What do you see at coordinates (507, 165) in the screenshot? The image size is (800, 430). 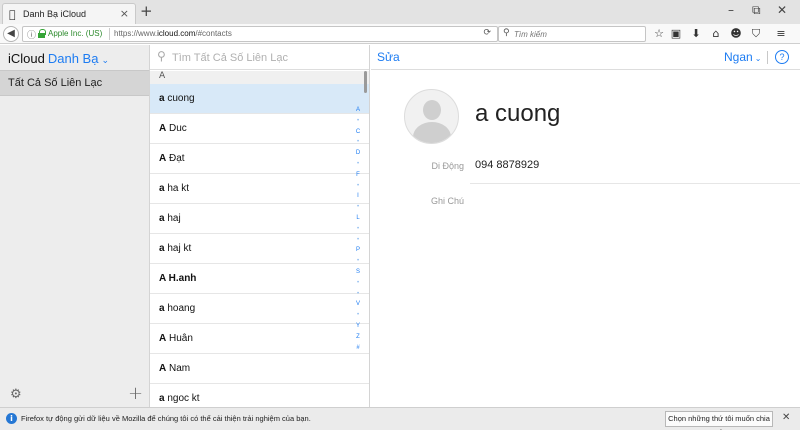 I see `field-value-mobile: 094 8878929` at bounding box center [507, 165].